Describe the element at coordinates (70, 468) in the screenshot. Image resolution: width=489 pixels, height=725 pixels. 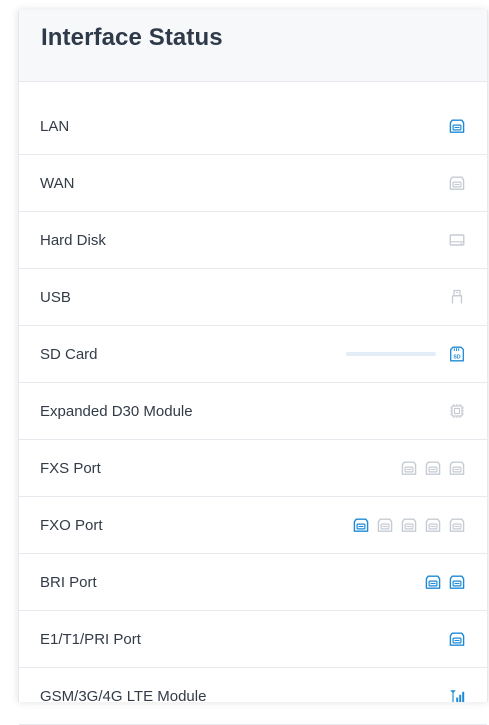
I see `interface-label: FXS Port` at that location.